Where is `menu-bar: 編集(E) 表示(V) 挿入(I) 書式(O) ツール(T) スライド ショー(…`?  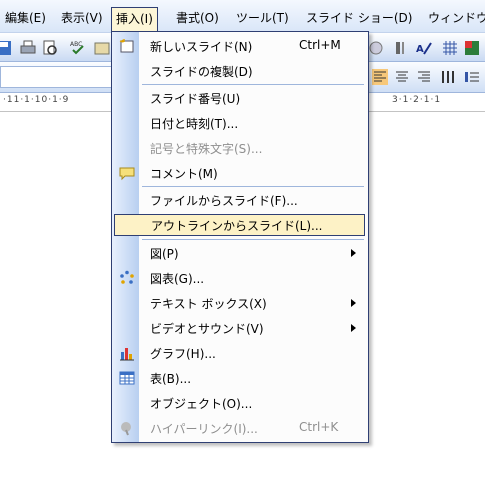
menu-bar: 編集(E) 表示(V) 挿入(I) 書式(O) ツール(T) スライド ショー(… is located at coordinates (242, 16).